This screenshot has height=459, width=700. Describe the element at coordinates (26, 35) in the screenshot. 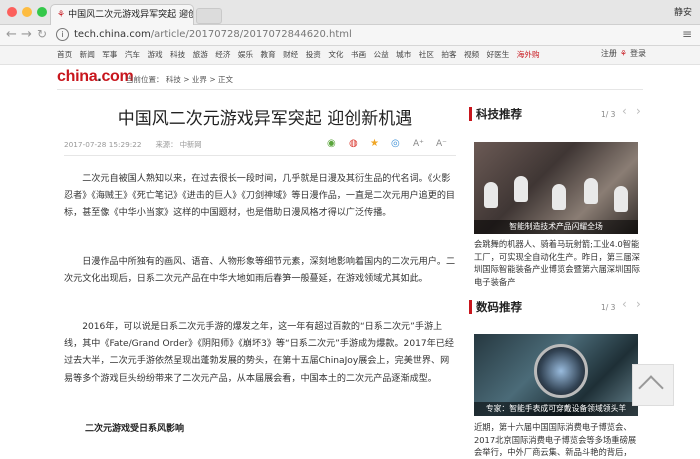

I see `forward-arrow-icon: →` at that location.